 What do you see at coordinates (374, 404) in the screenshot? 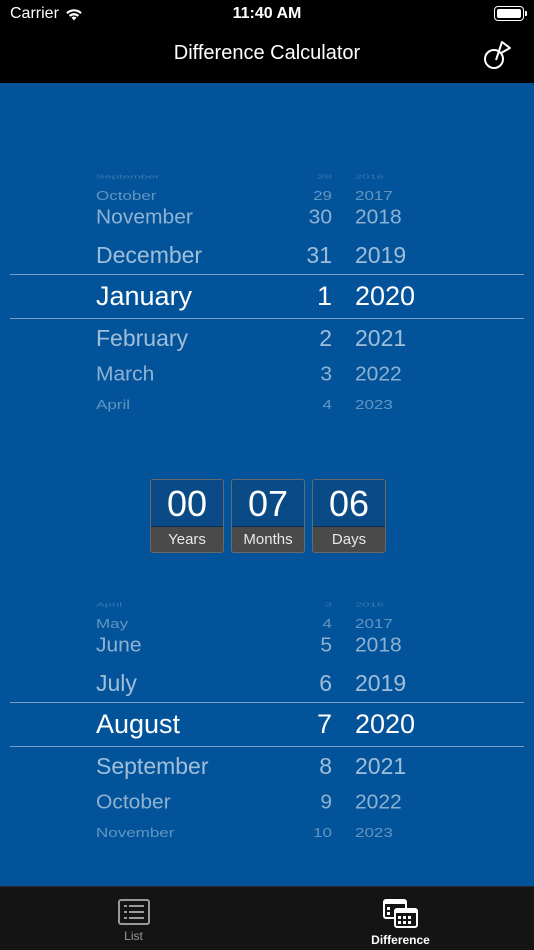
I see `start-year-option: 2023` at bounding box center [374, 404].